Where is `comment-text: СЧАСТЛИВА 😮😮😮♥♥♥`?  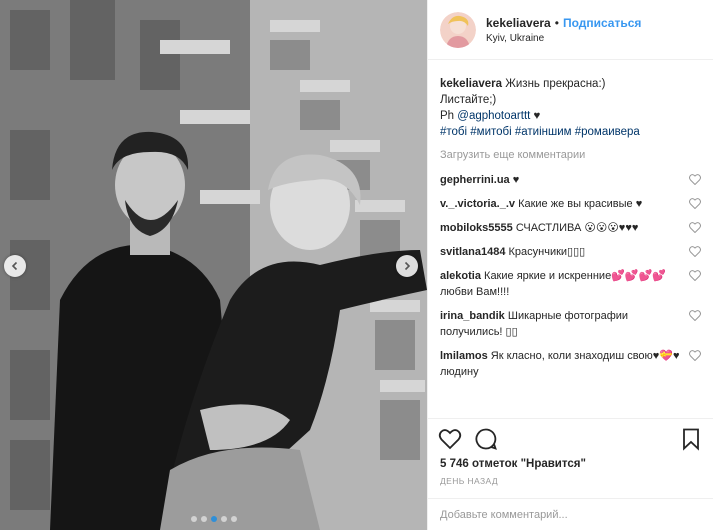 comment-text: СЧАСТЛИВА 😮😮😮♥♥♥ is located at coordinates (577, 228).